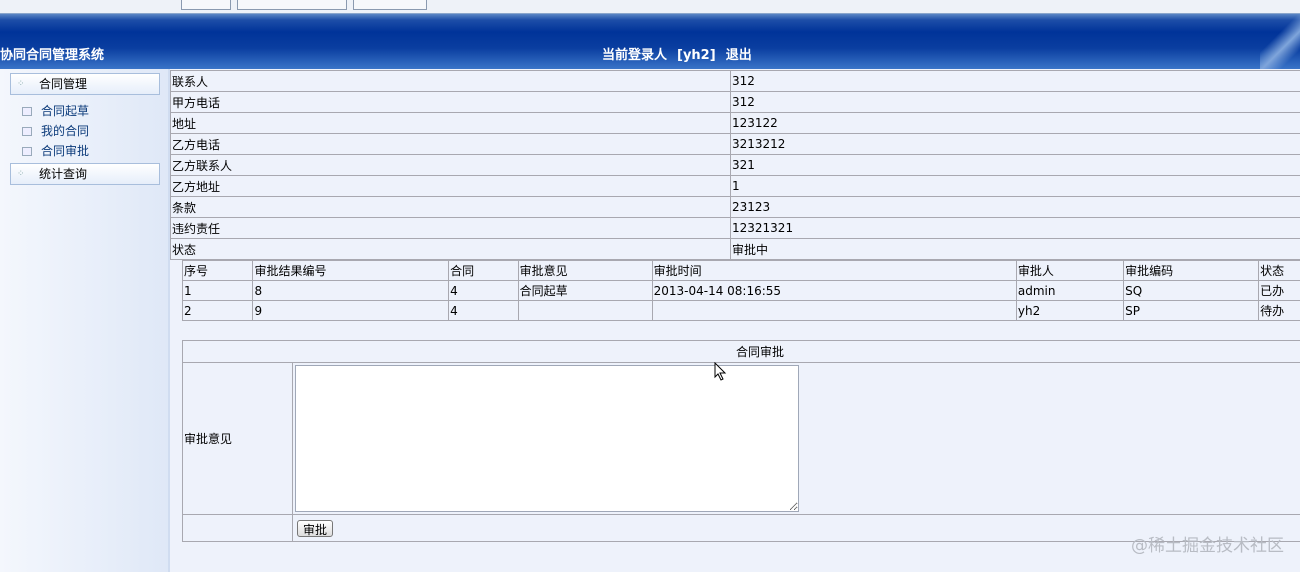 The height and width of the screenshot is (572, 1300). I want to click on info-row: 地址 123122, so click(735, 123).